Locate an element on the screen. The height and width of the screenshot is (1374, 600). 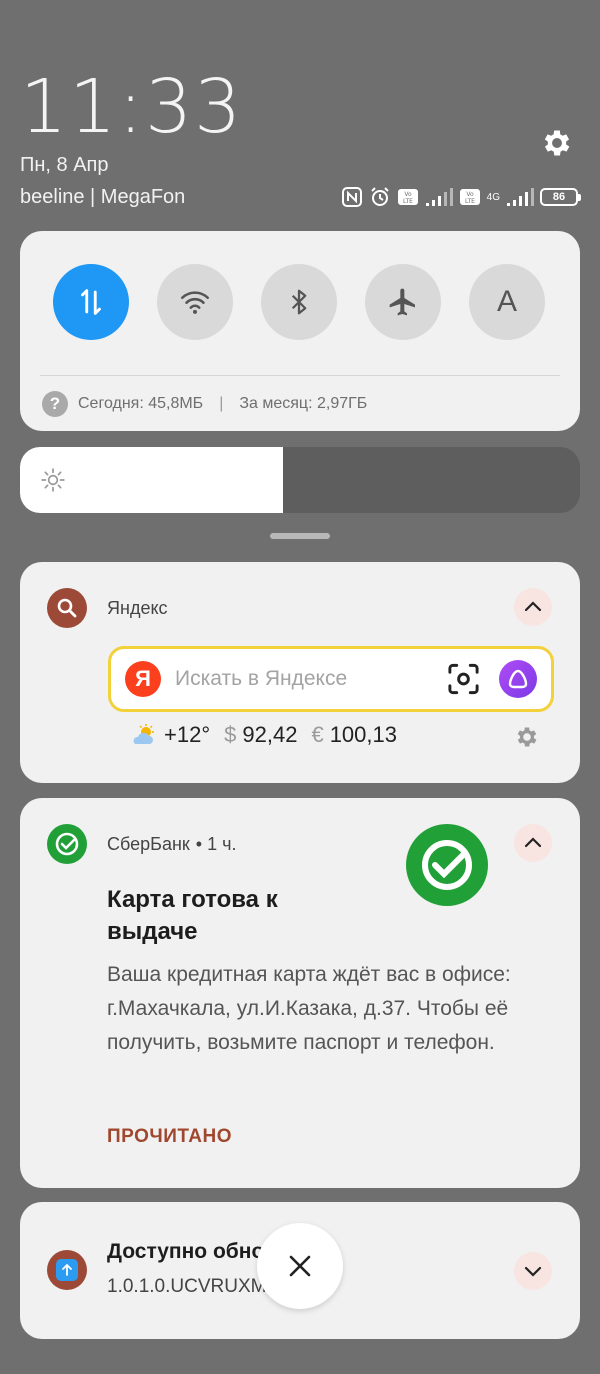
close-icon is located at coordinates (300, 1266).